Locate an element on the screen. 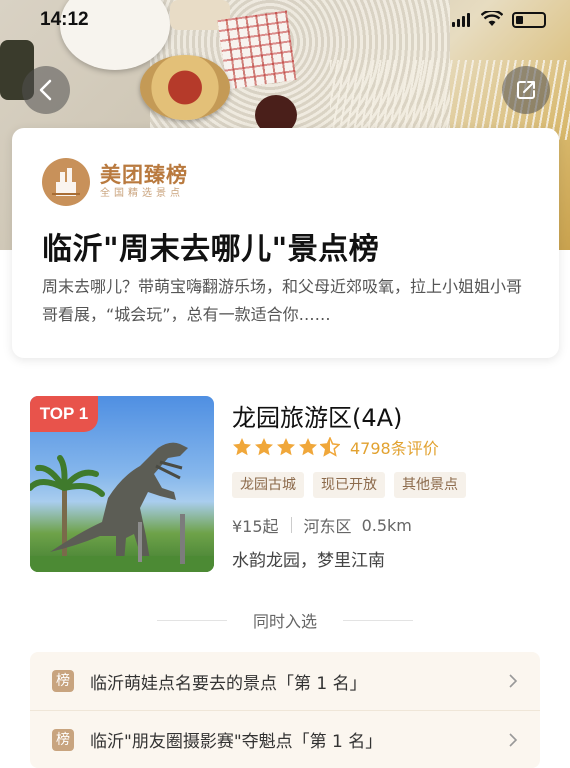 This screenshot has height=768, width=570. back-button is located at coordinates (46, 90).